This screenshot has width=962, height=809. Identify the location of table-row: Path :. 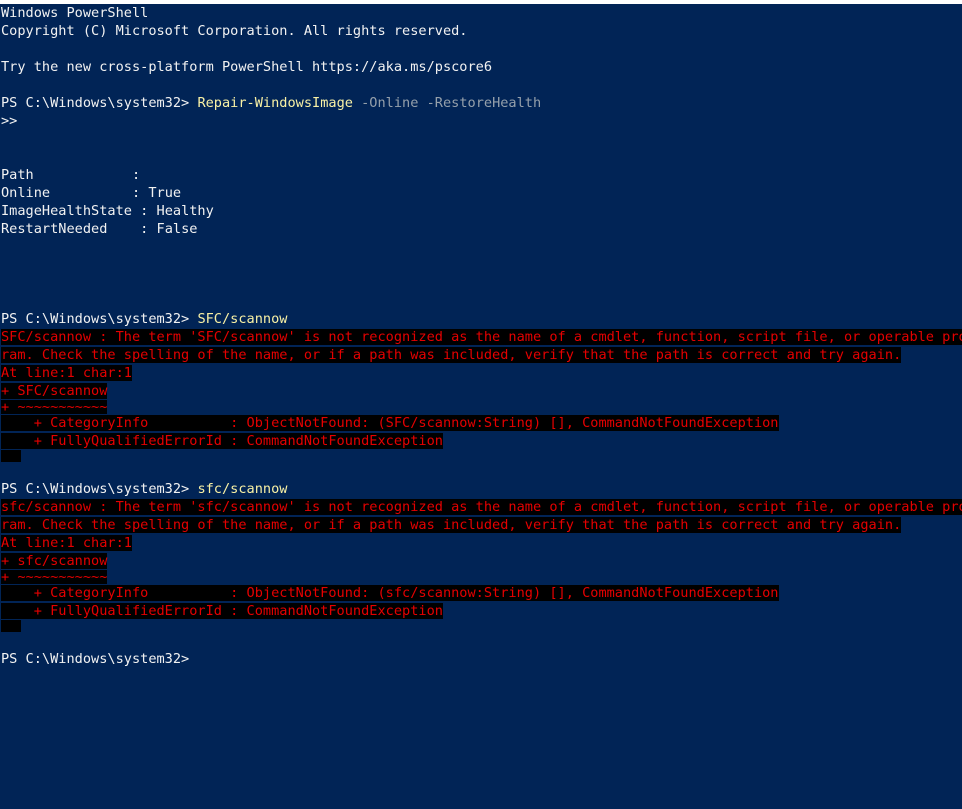
(75, 175).